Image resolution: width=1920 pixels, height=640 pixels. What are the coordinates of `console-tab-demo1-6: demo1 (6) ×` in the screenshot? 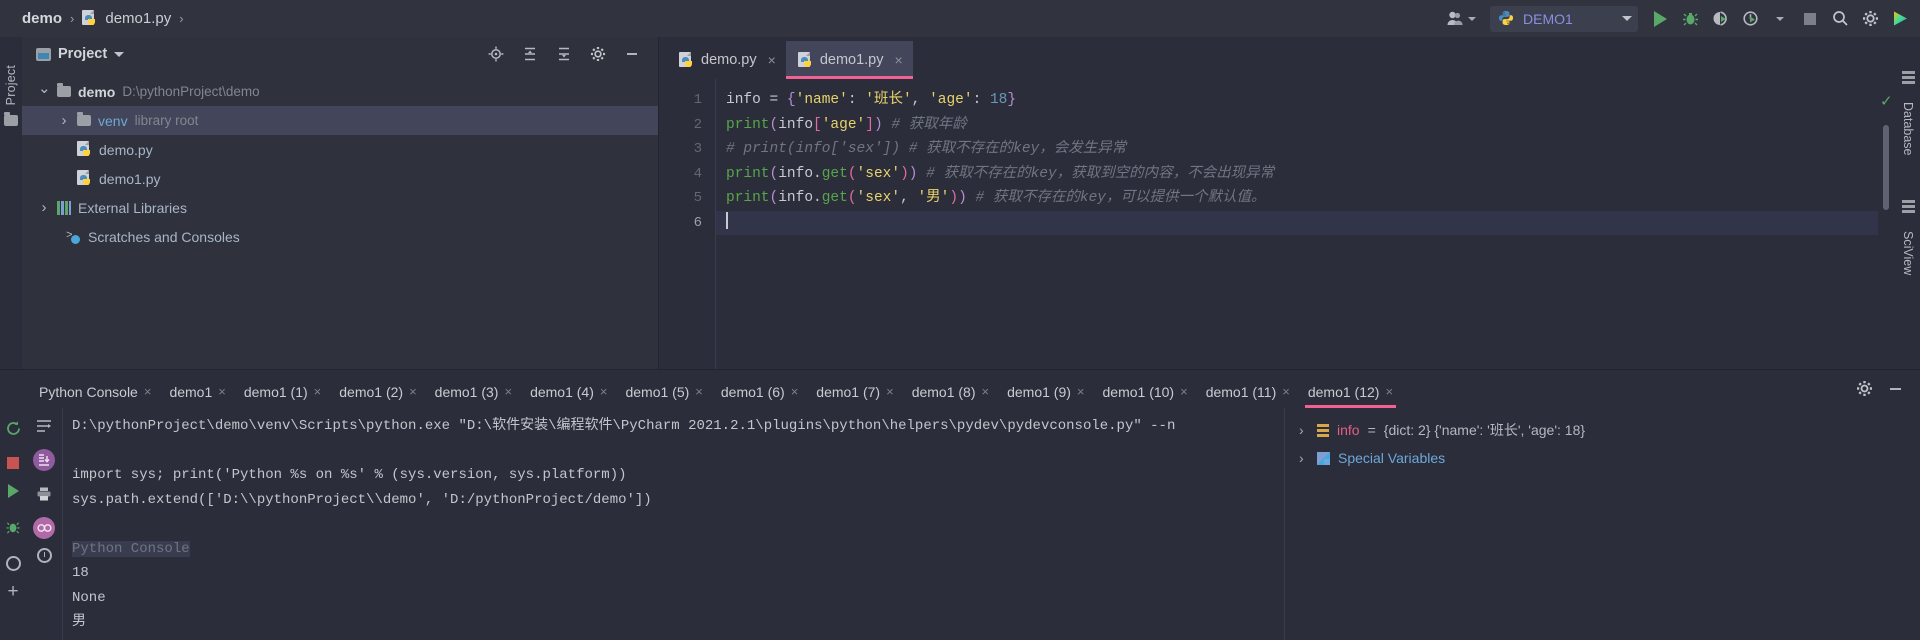 It's located at (759, 391).